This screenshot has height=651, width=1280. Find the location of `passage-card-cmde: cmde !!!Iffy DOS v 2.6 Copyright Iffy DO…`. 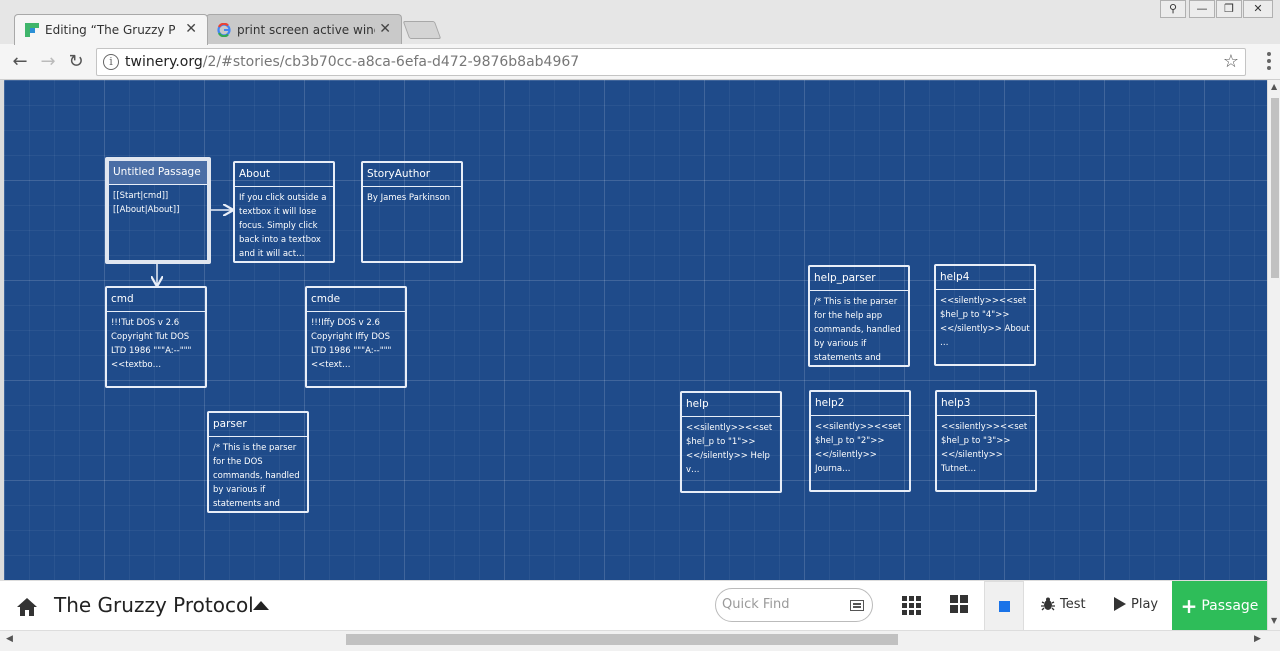

passage-card-cmde: cmde !!!Iffy DOS v 2.6 Copyright Iffy DO… is located at coordinates (356, 337).